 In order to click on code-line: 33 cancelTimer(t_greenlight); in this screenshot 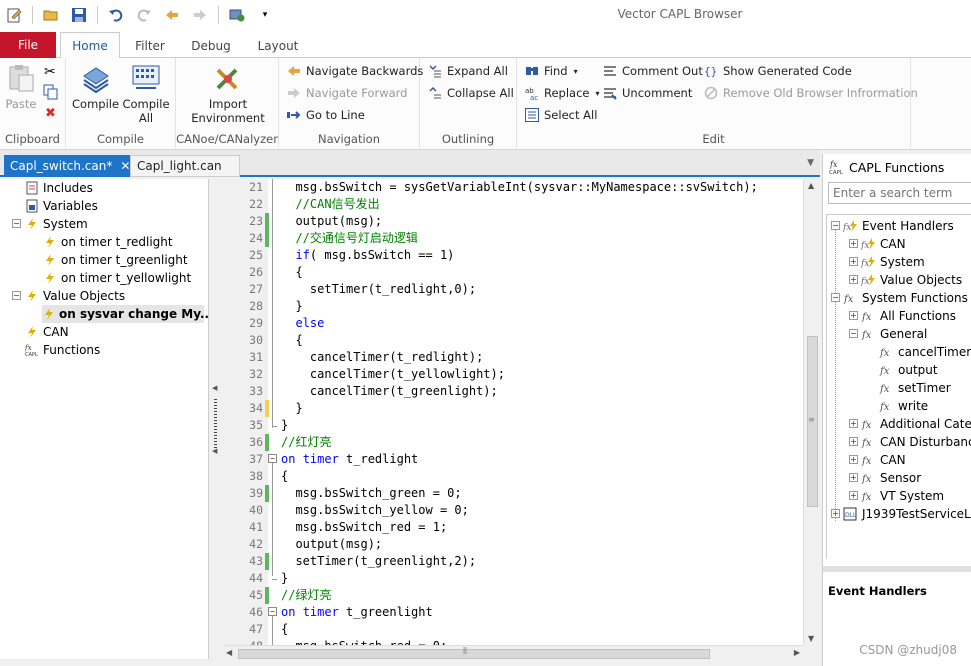, I will do `click(513, 391)`.